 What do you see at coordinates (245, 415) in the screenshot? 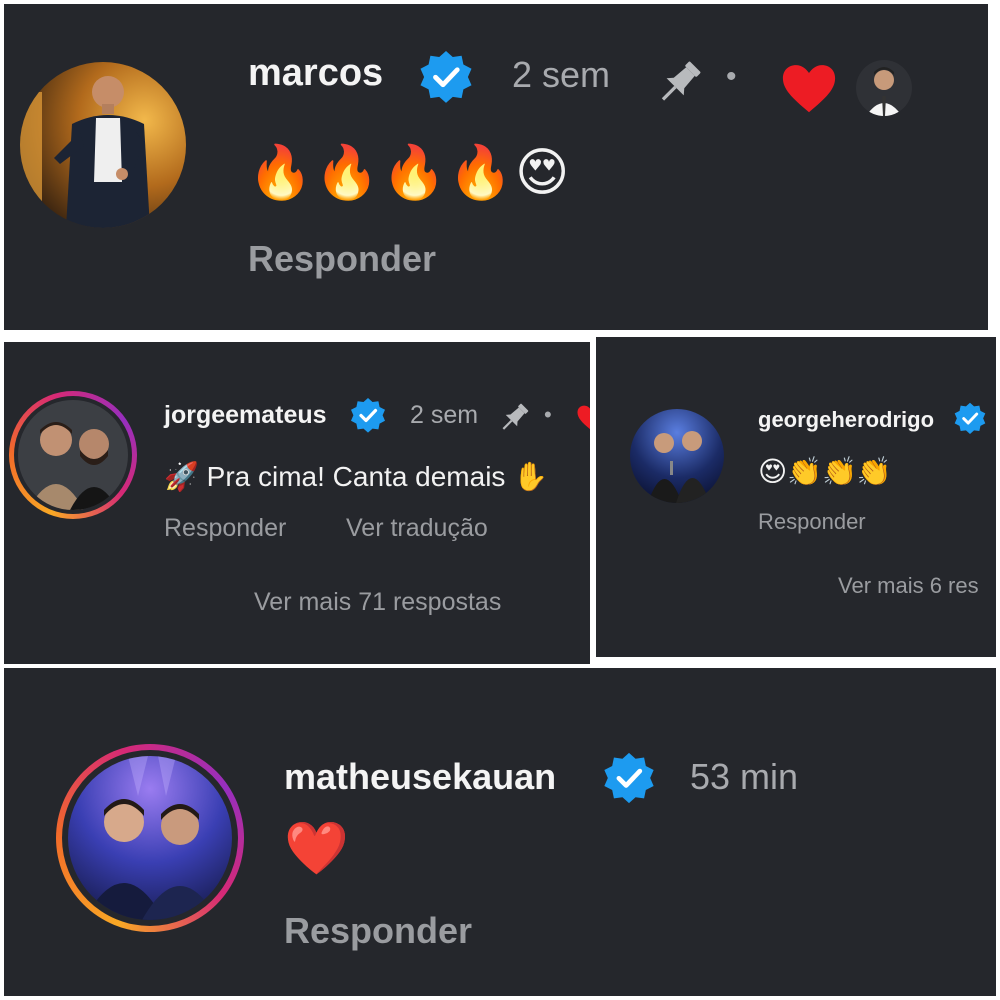
I see `username: jorgeemateus` at bounding box center [245, 415].